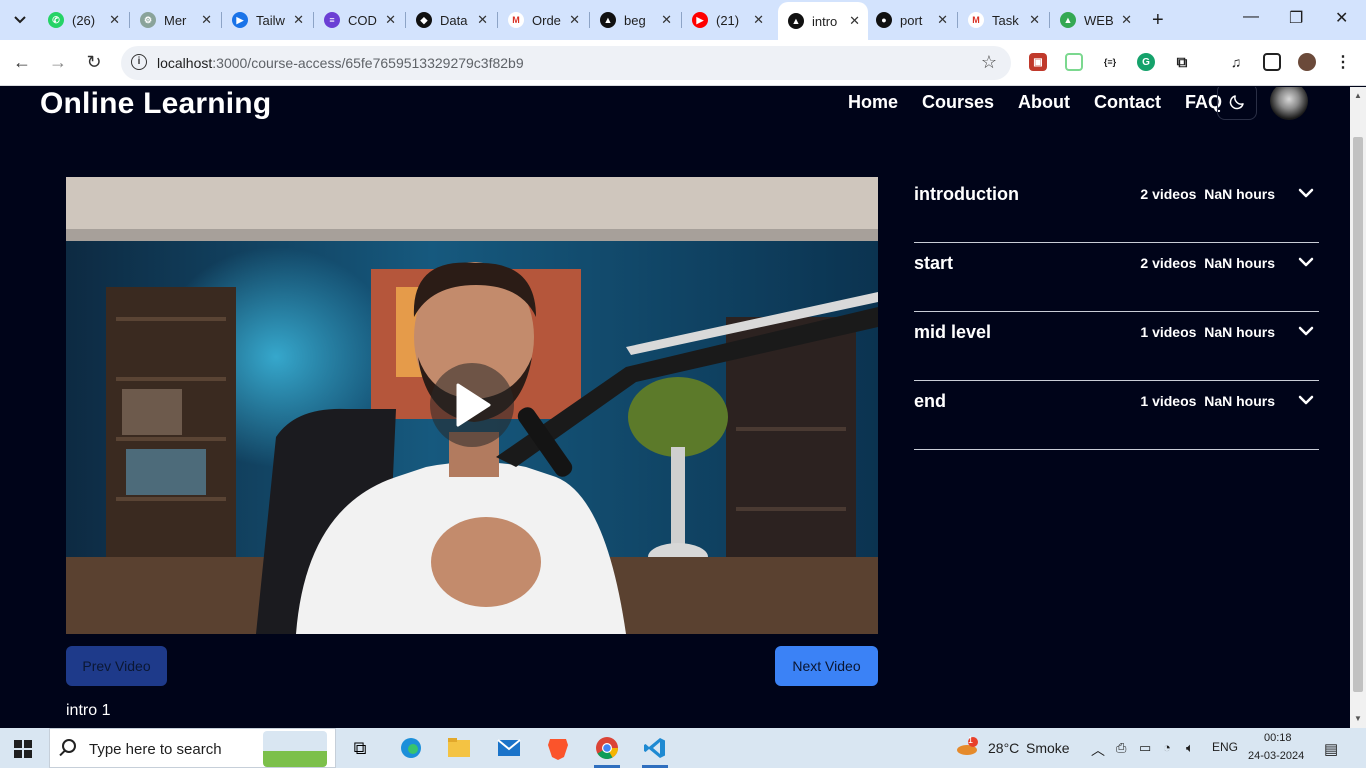 The width and height of the screenshot is (1366, 768). Describe the element at coordinates (873, 102) in the screenshot. I see `nav-home-link: Home` at that location.